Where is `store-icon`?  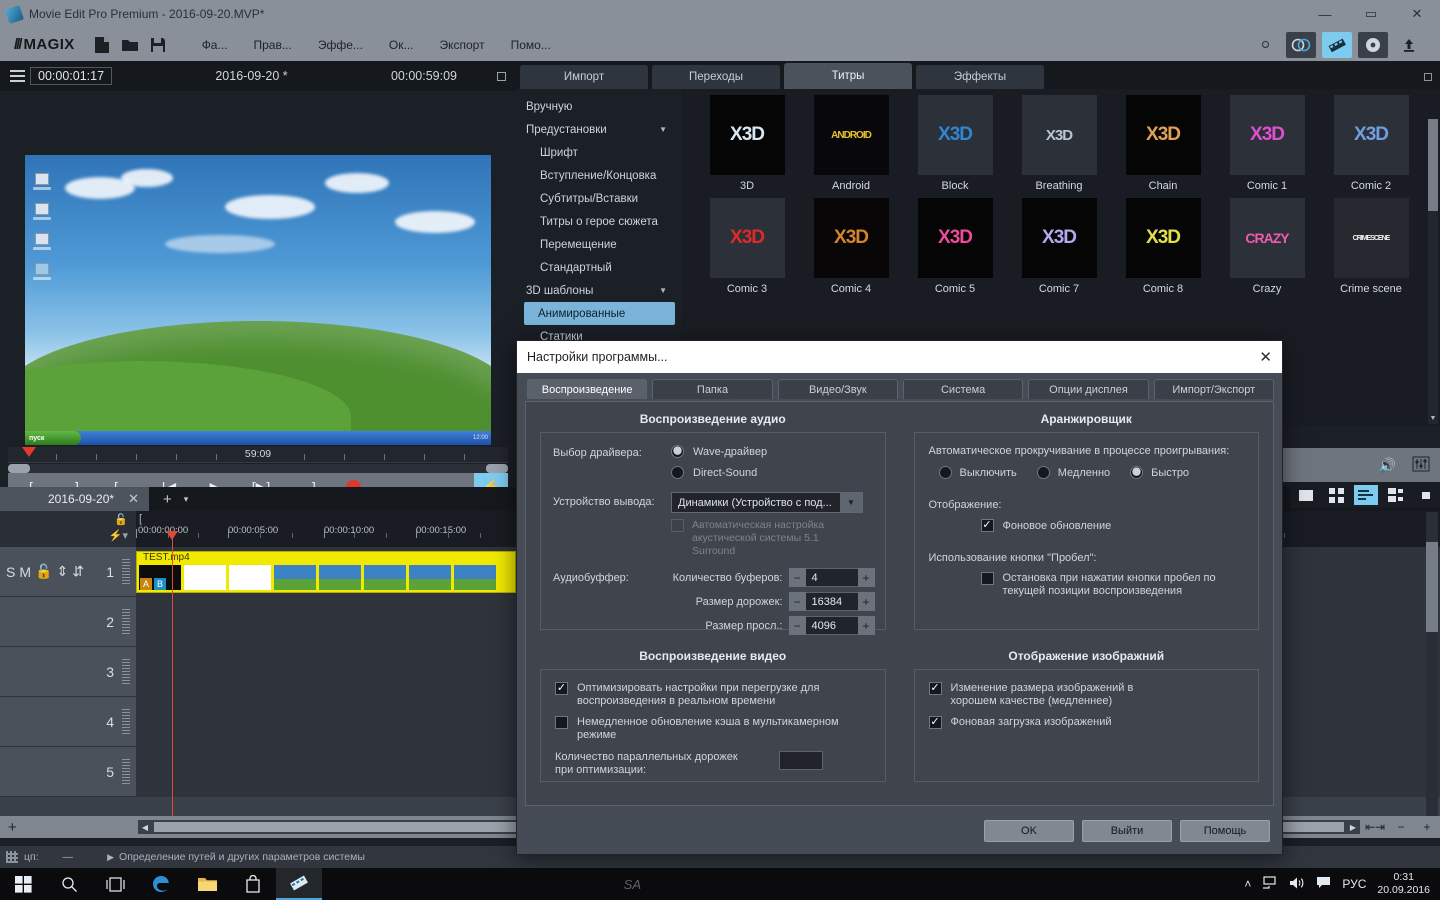
store-icon is located at coordinates (253, 884).